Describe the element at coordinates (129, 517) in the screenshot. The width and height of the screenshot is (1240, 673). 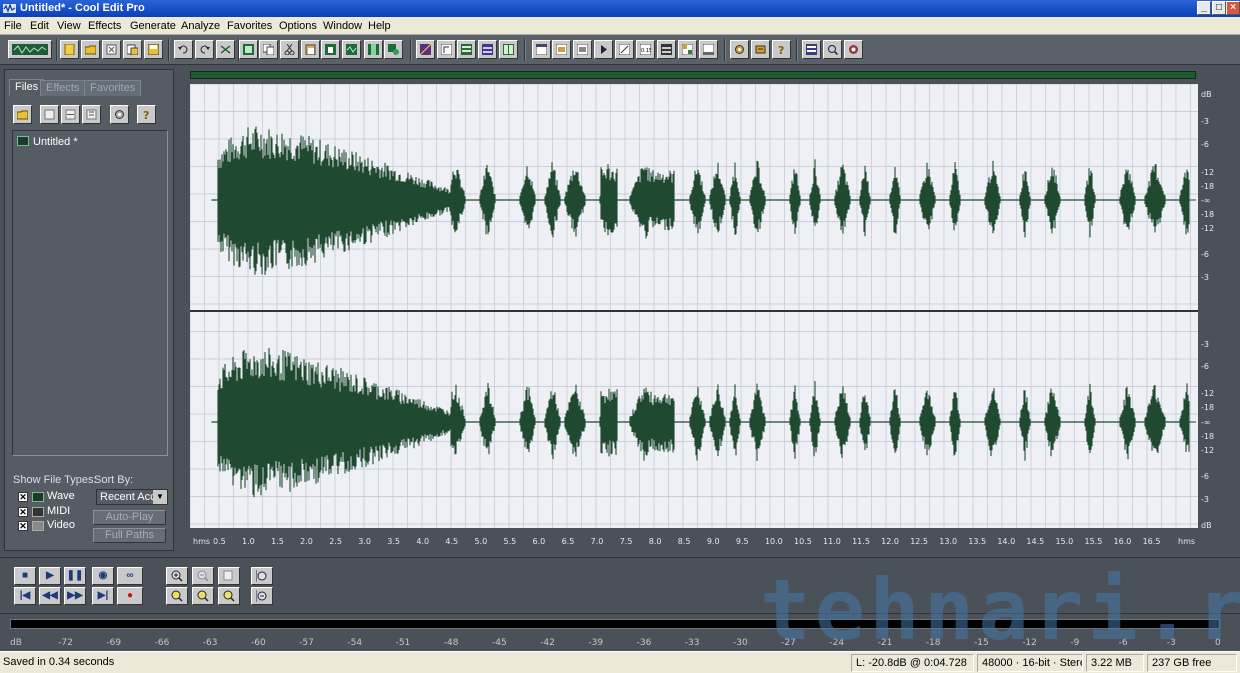
I see `auto-play-button: Auto-Play` at that location.